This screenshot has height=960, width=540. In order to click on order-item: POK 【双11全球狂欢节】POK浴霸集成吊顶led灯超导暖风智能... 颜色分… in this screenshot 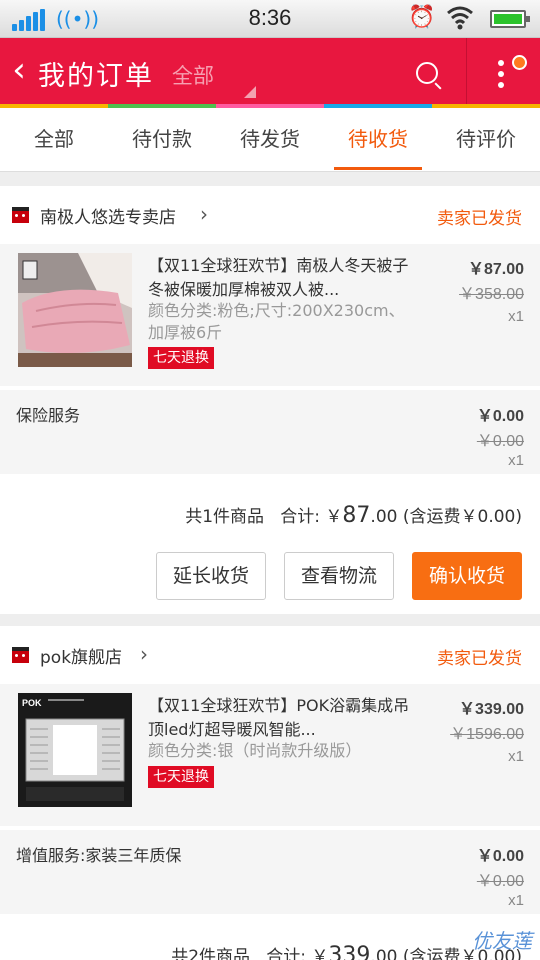, I will do `click(270, 755)`.